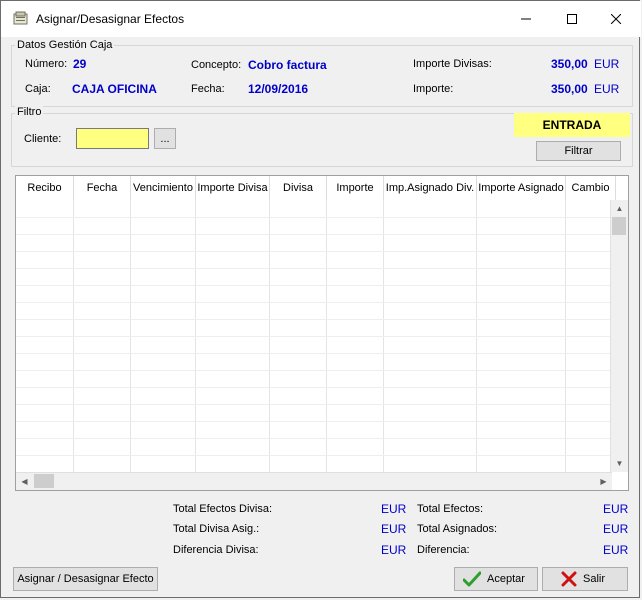 The image size is (642, 600). I want to click on scroll-down-icon: ▼, so click(619, 463).